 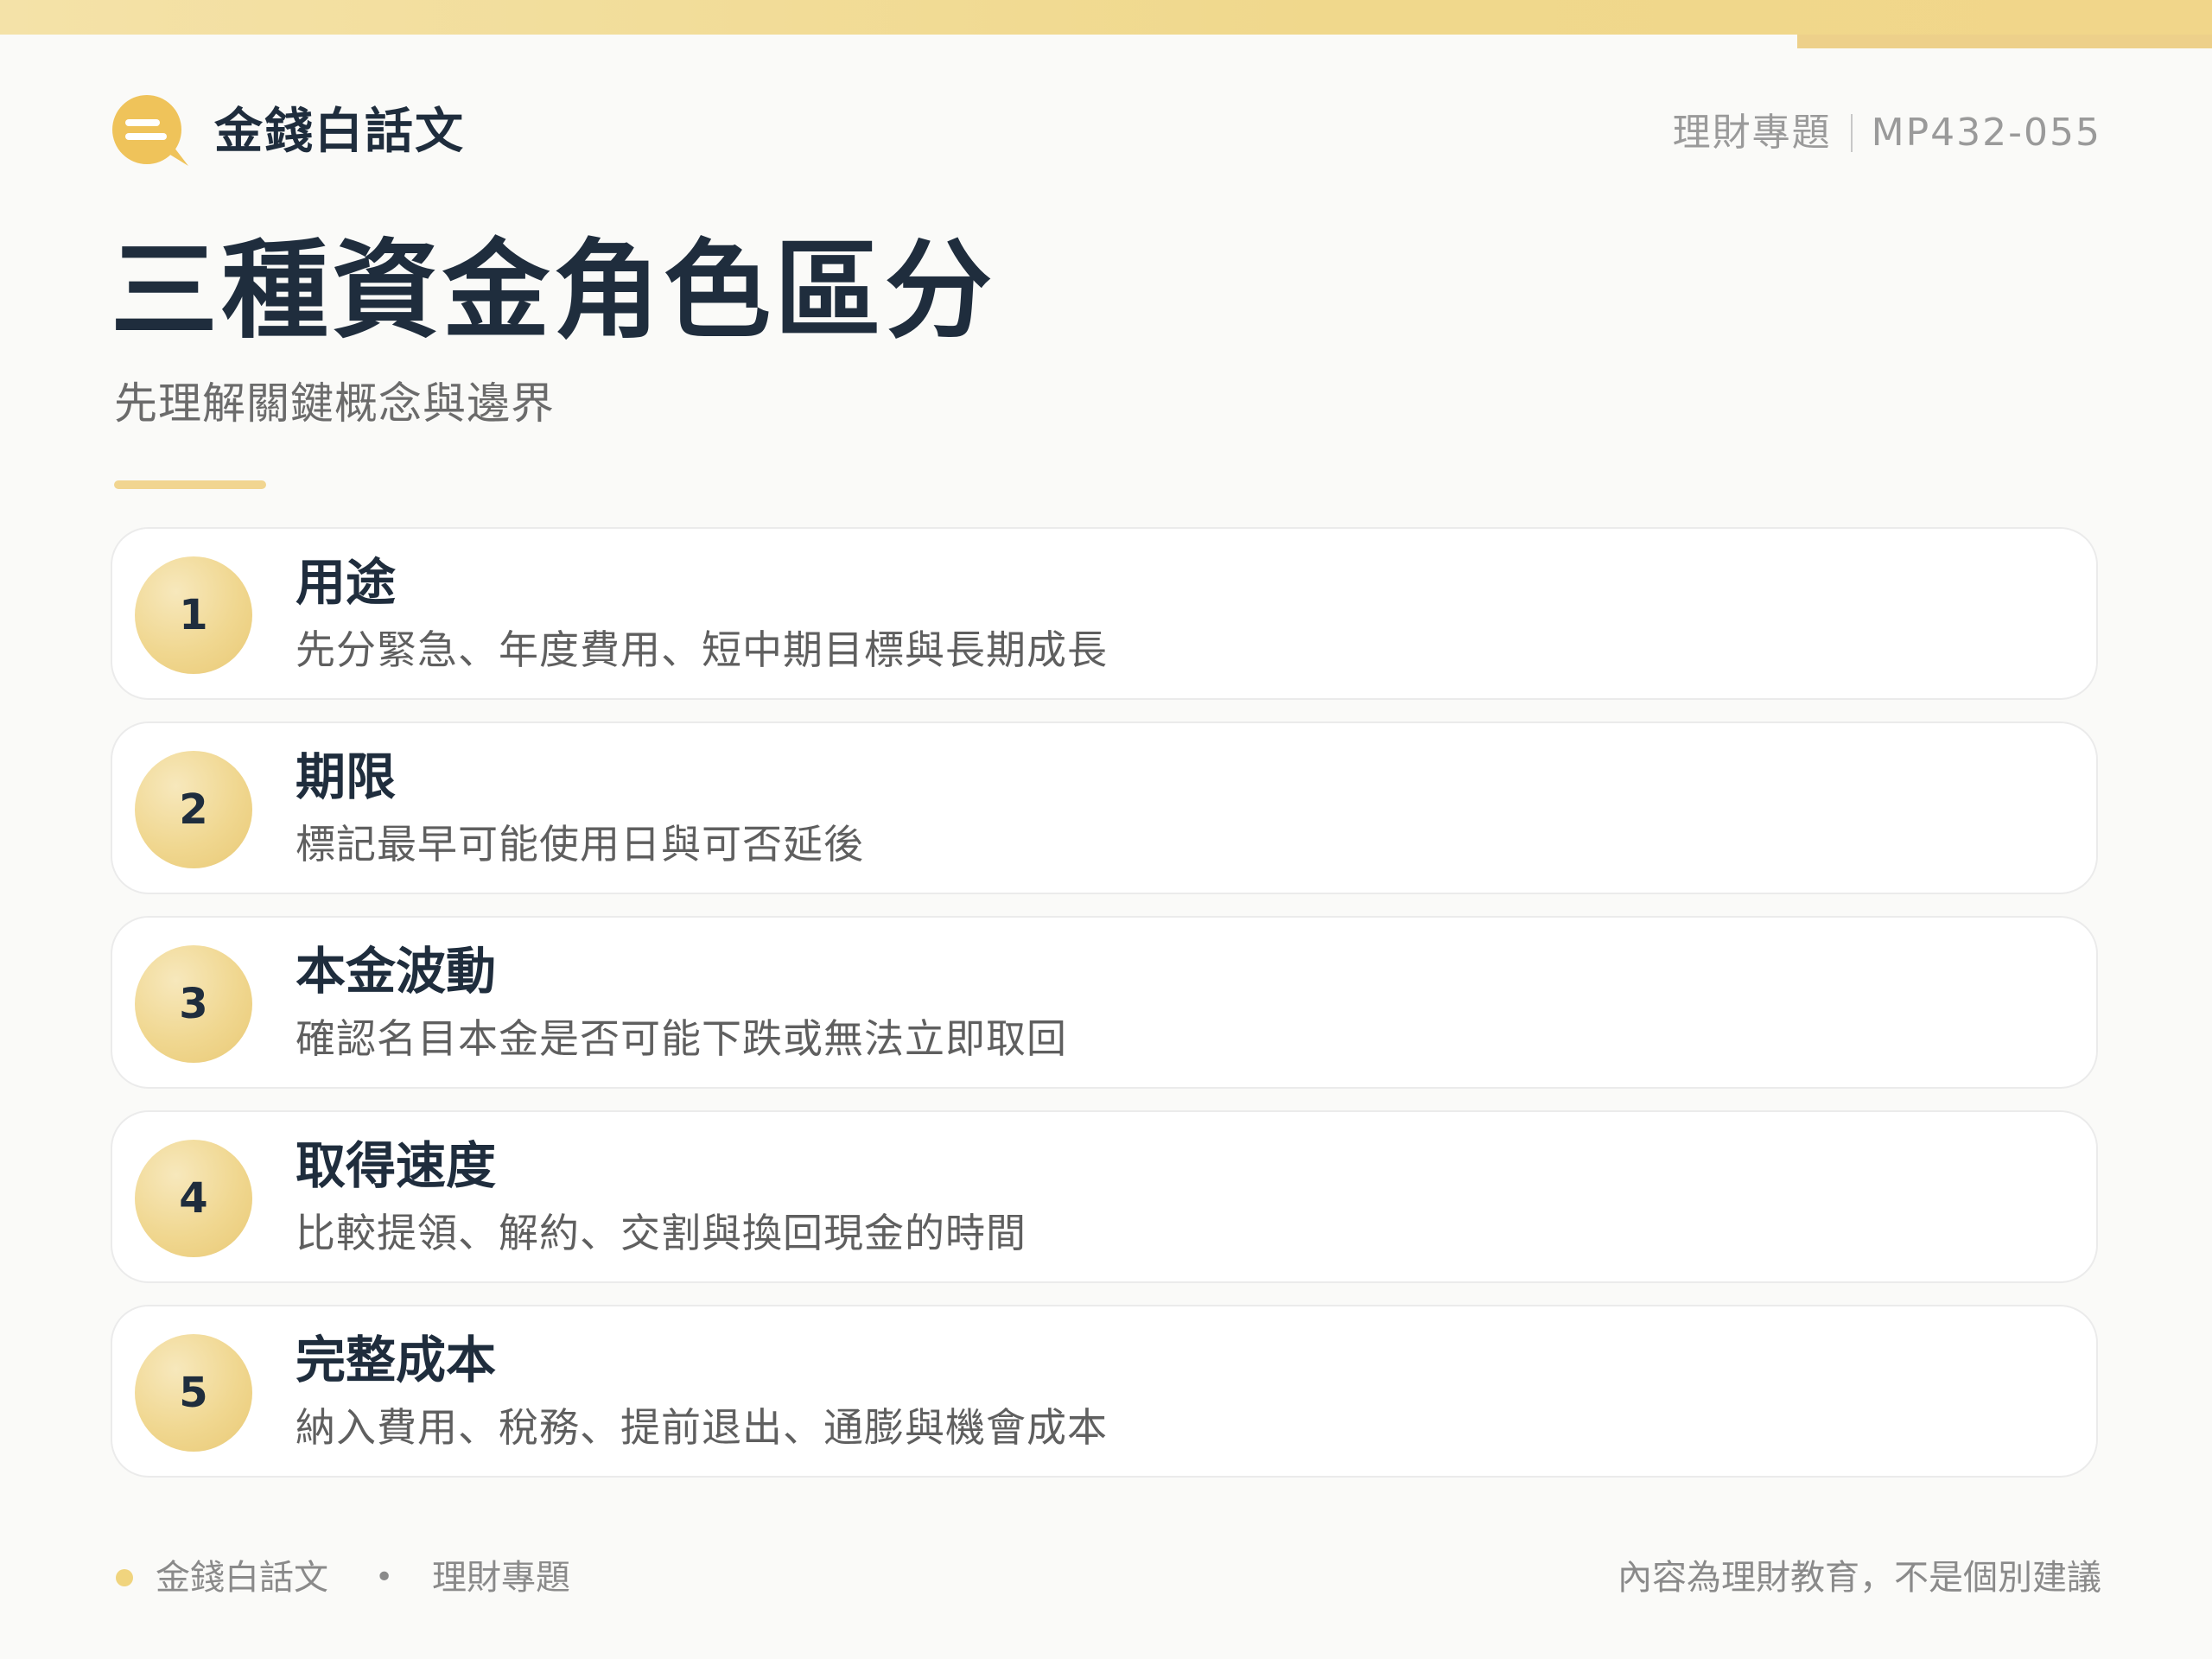 I want to click on top-accent-tab, so click(x=2005, y=41).